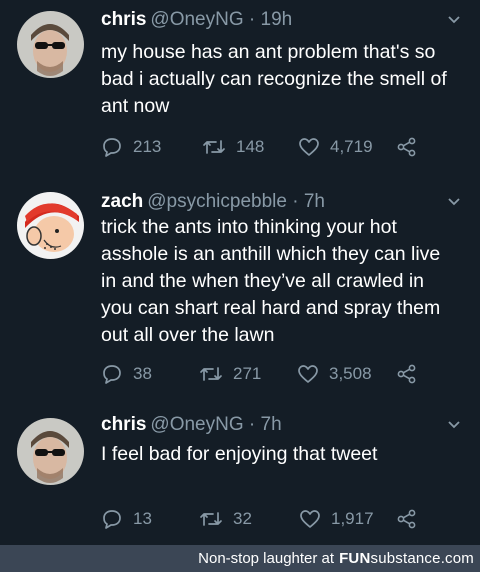 Image resolution: width=480 pixels, height=572 pixels. Describe the element at coordinates (188, 335) in the screenshot. I see `text-line: out all over the lawn` at that location.